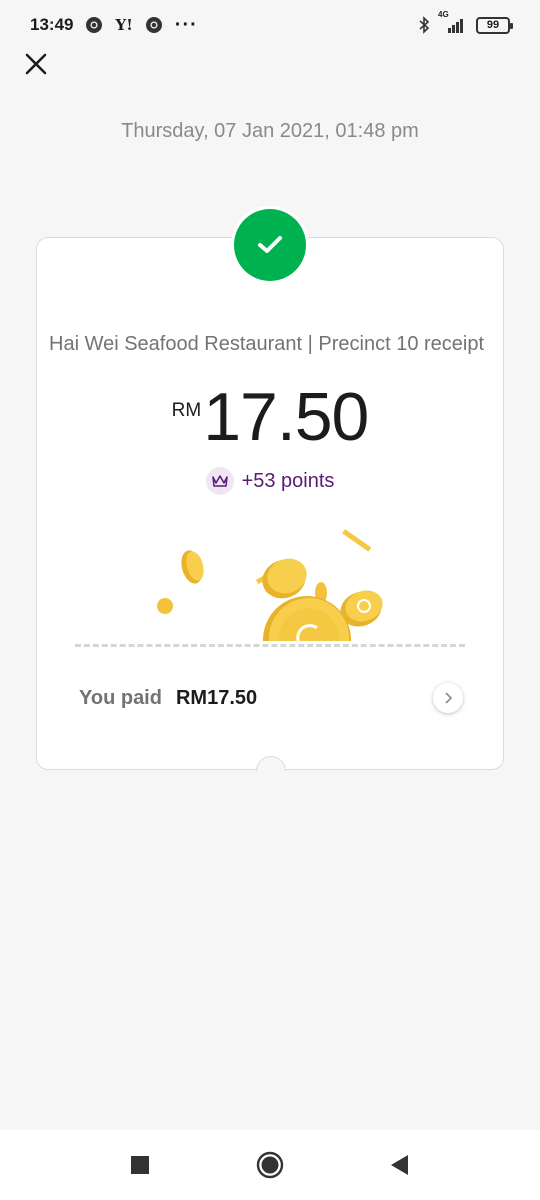  I want to click on coins-illustration, so click(274, 584).